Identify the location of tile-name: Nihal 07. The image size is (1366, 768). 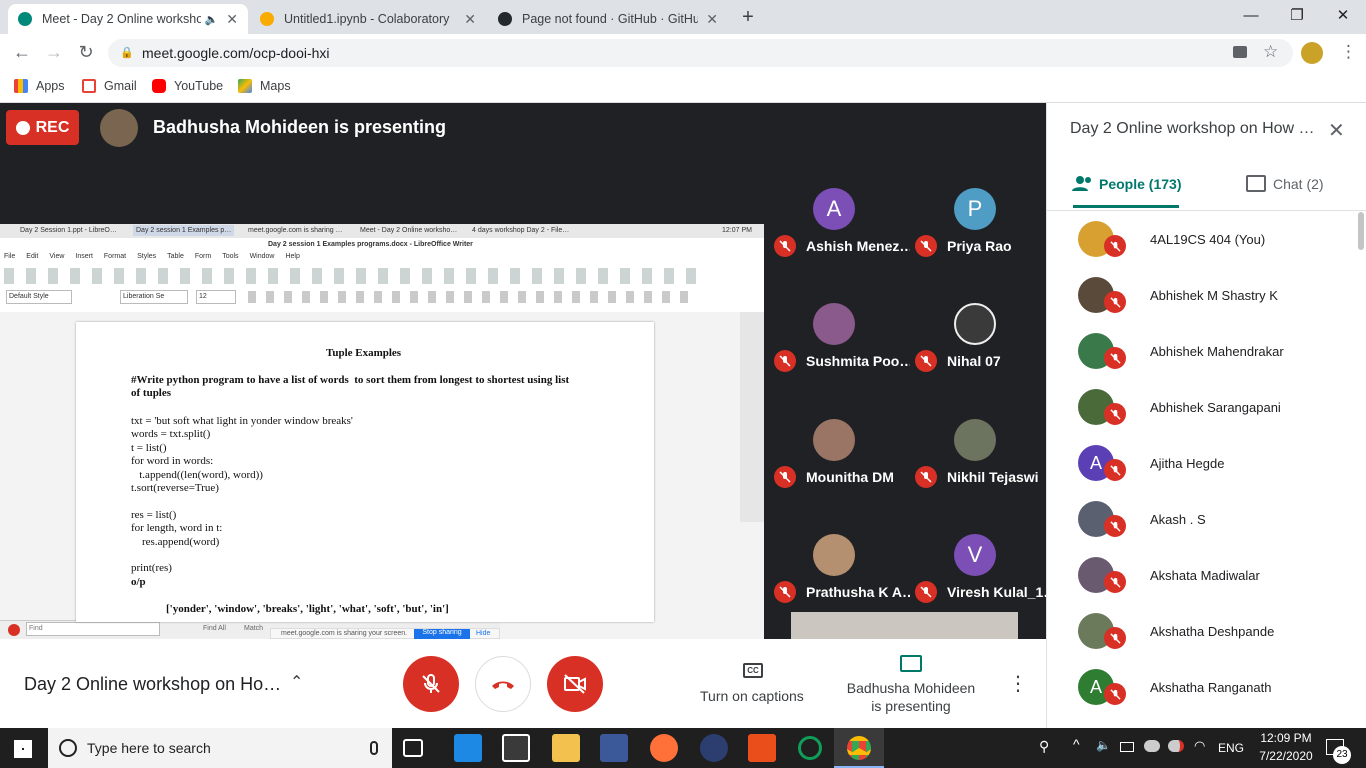
(974, 361).